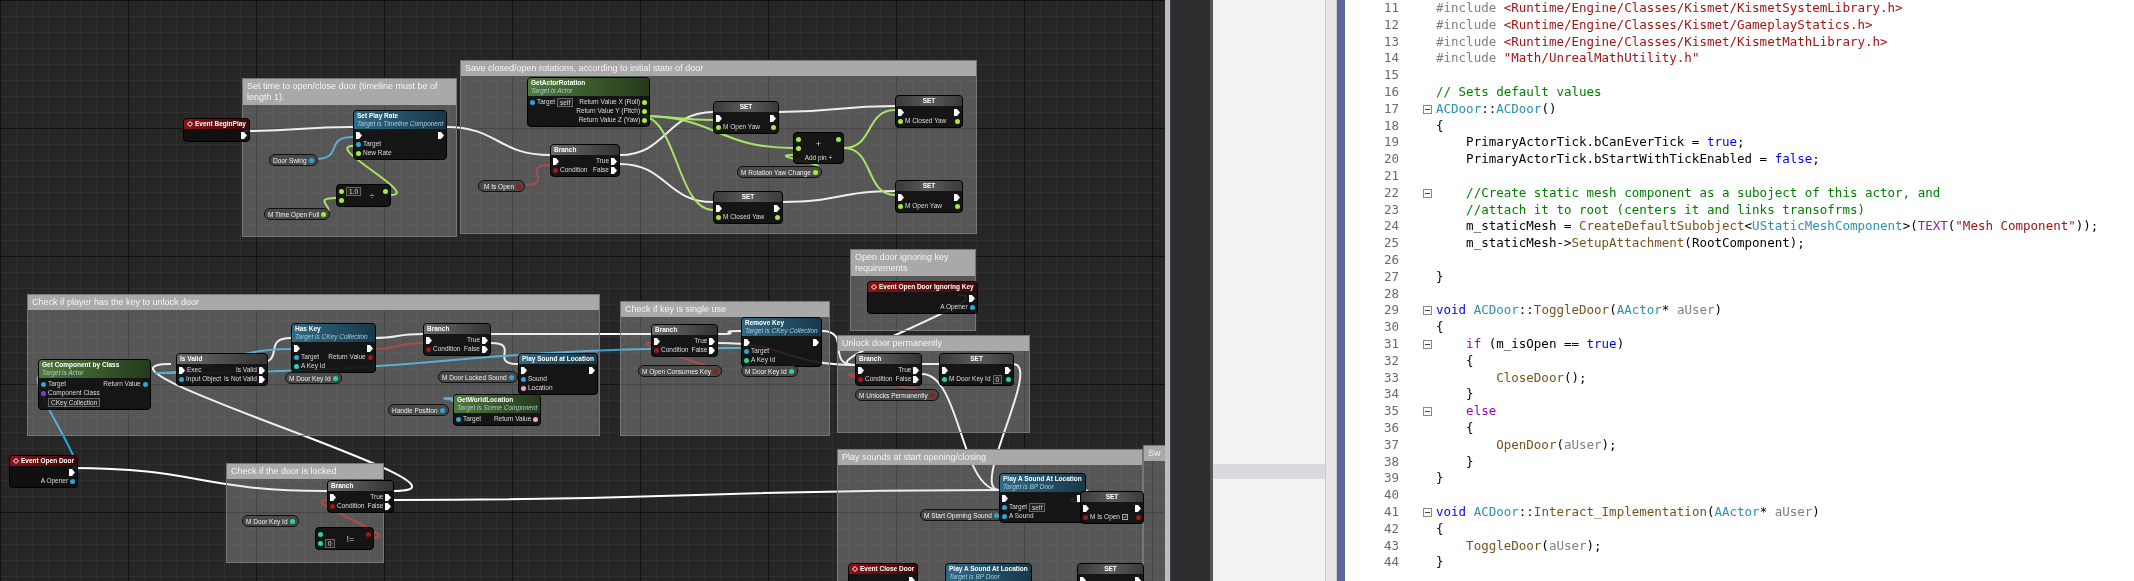  Describe the element at coordinates (1390, 8) in the screenshot. I see `line-number: 11` at that location.